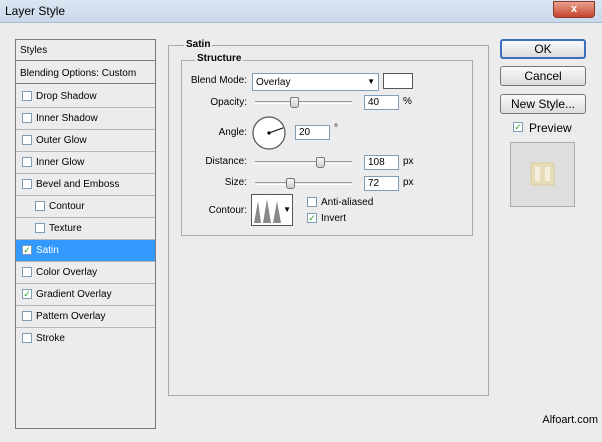 The height and width of the screenshot is (442, 602). I want to click on style-item-label: Inner Glow, so click(60, 162).